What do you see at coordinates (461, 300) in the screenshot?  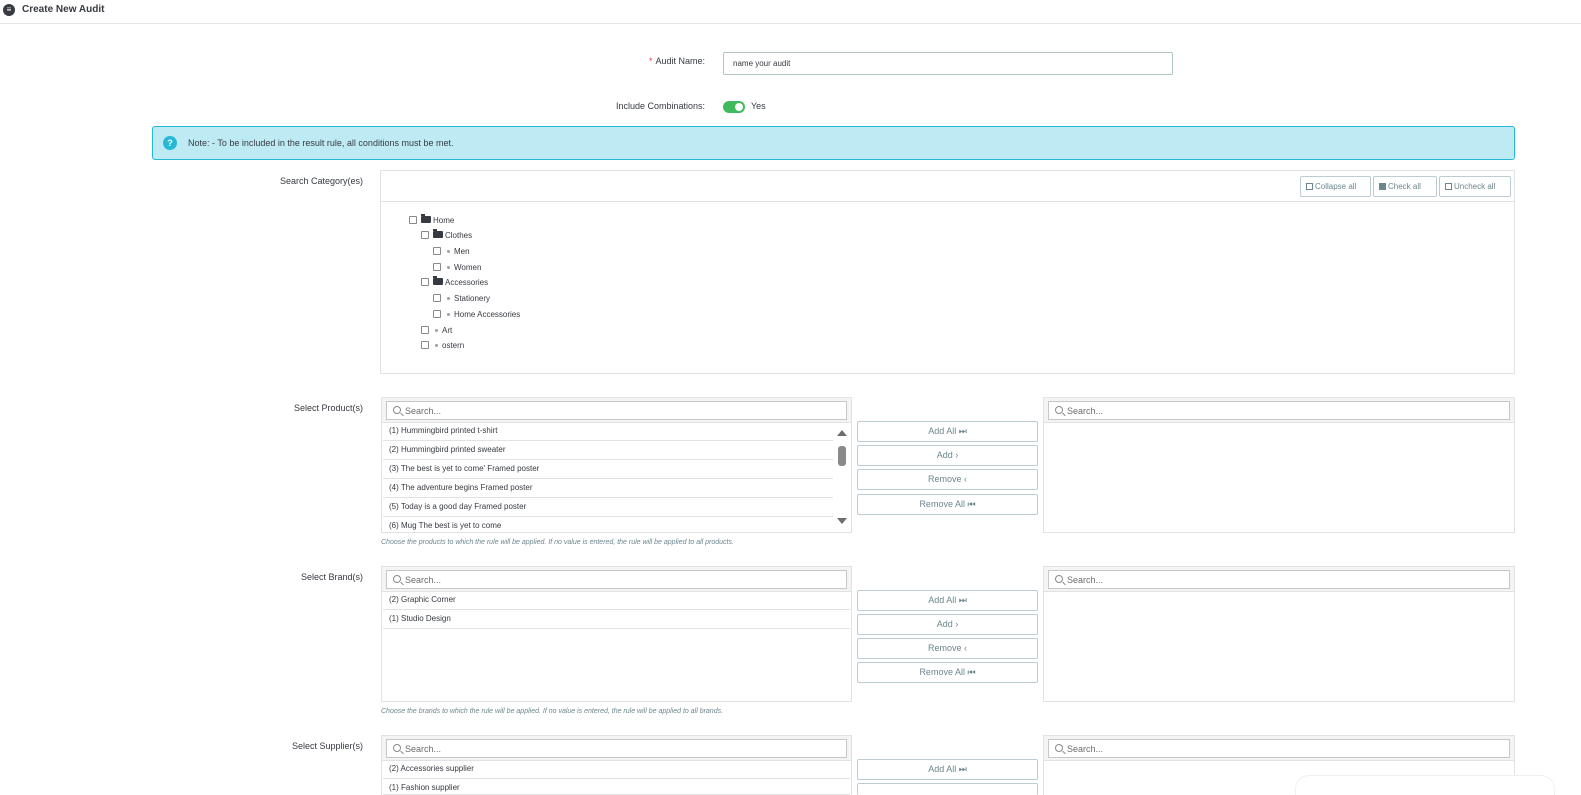 I see `tree-node-stationery: Stationery` at bounding box center [461, 300].